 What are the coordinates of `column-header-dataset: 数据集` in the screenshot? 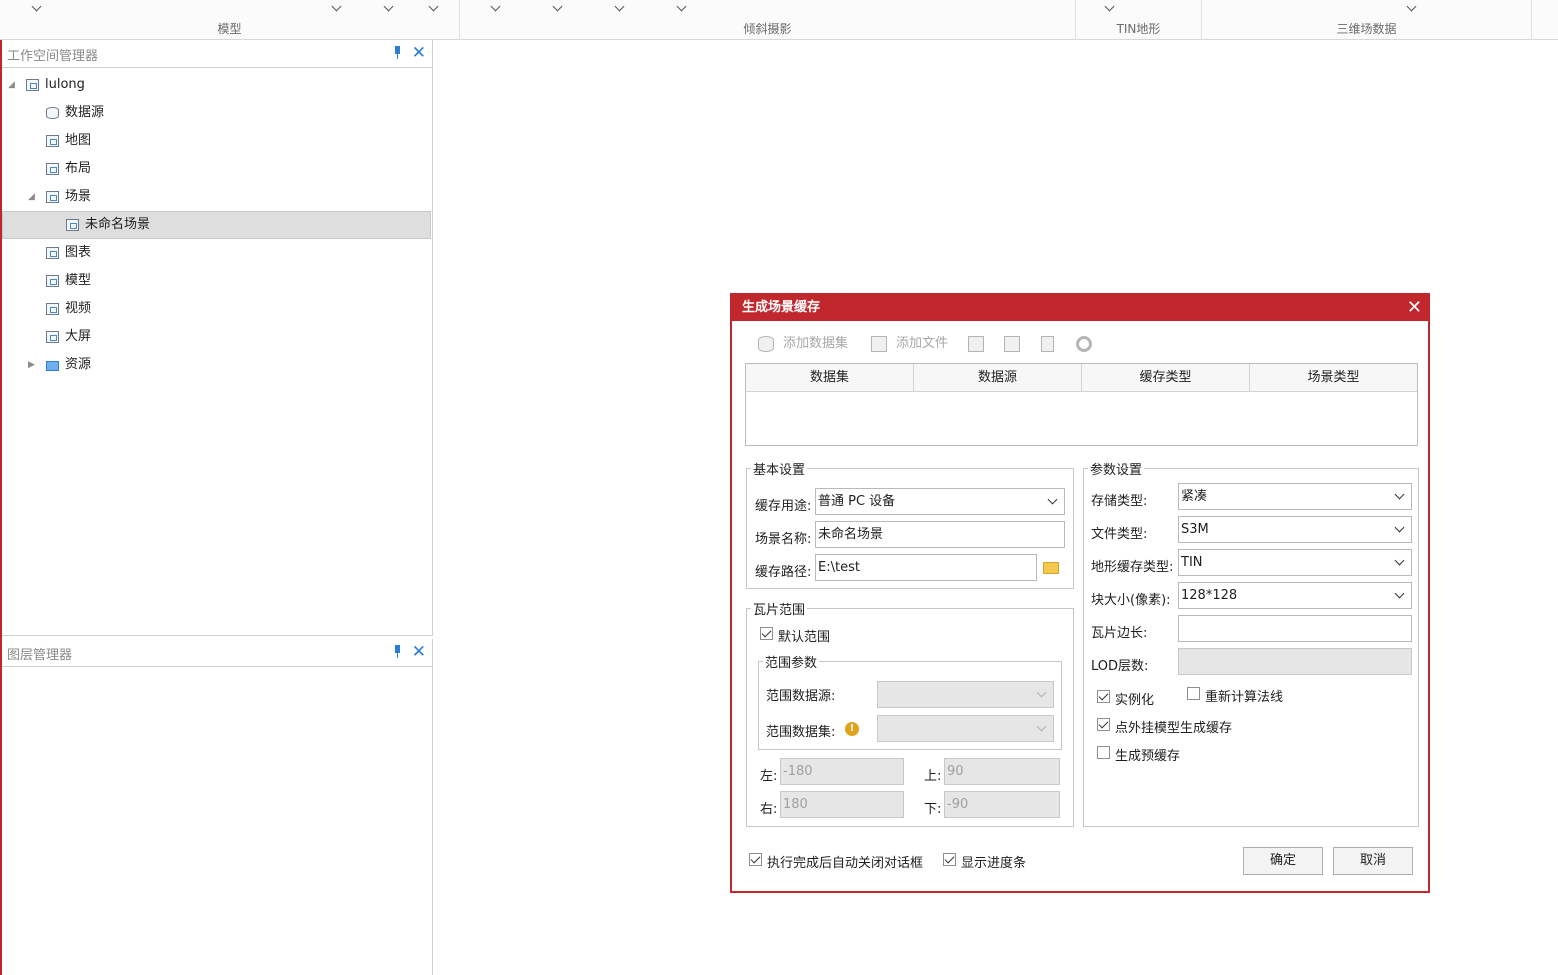 It's located at (830, 377).